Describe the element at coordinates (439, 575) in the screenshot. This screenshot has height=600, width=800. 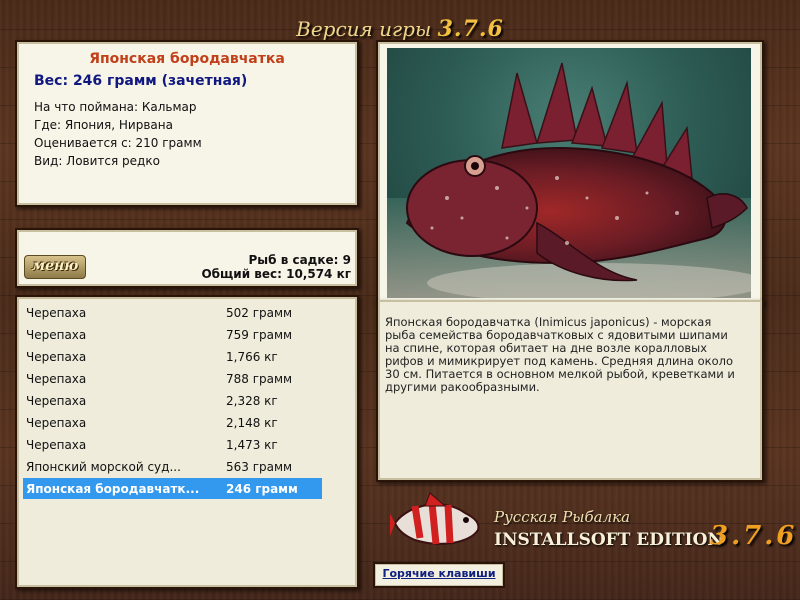
I see `hotkeys-button: Горячие клавиши` at that location.